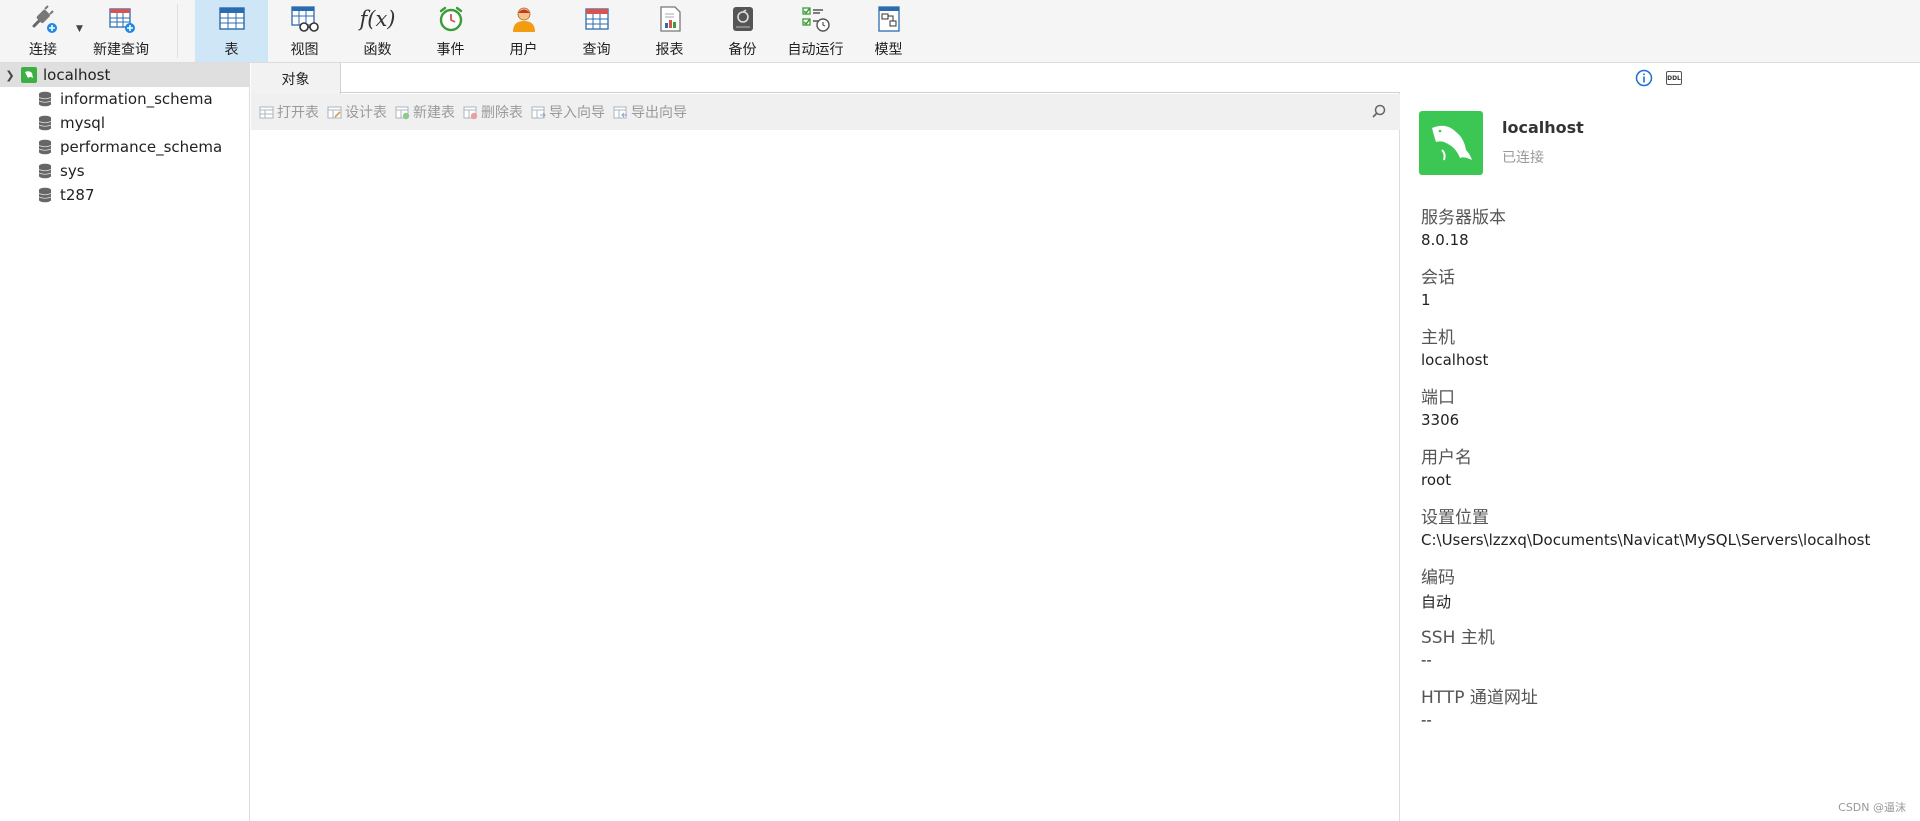  Describe the element at coordinates (125, 75) in the screenshot. I see `tree-item-connection: ❯ localhost` at that location.